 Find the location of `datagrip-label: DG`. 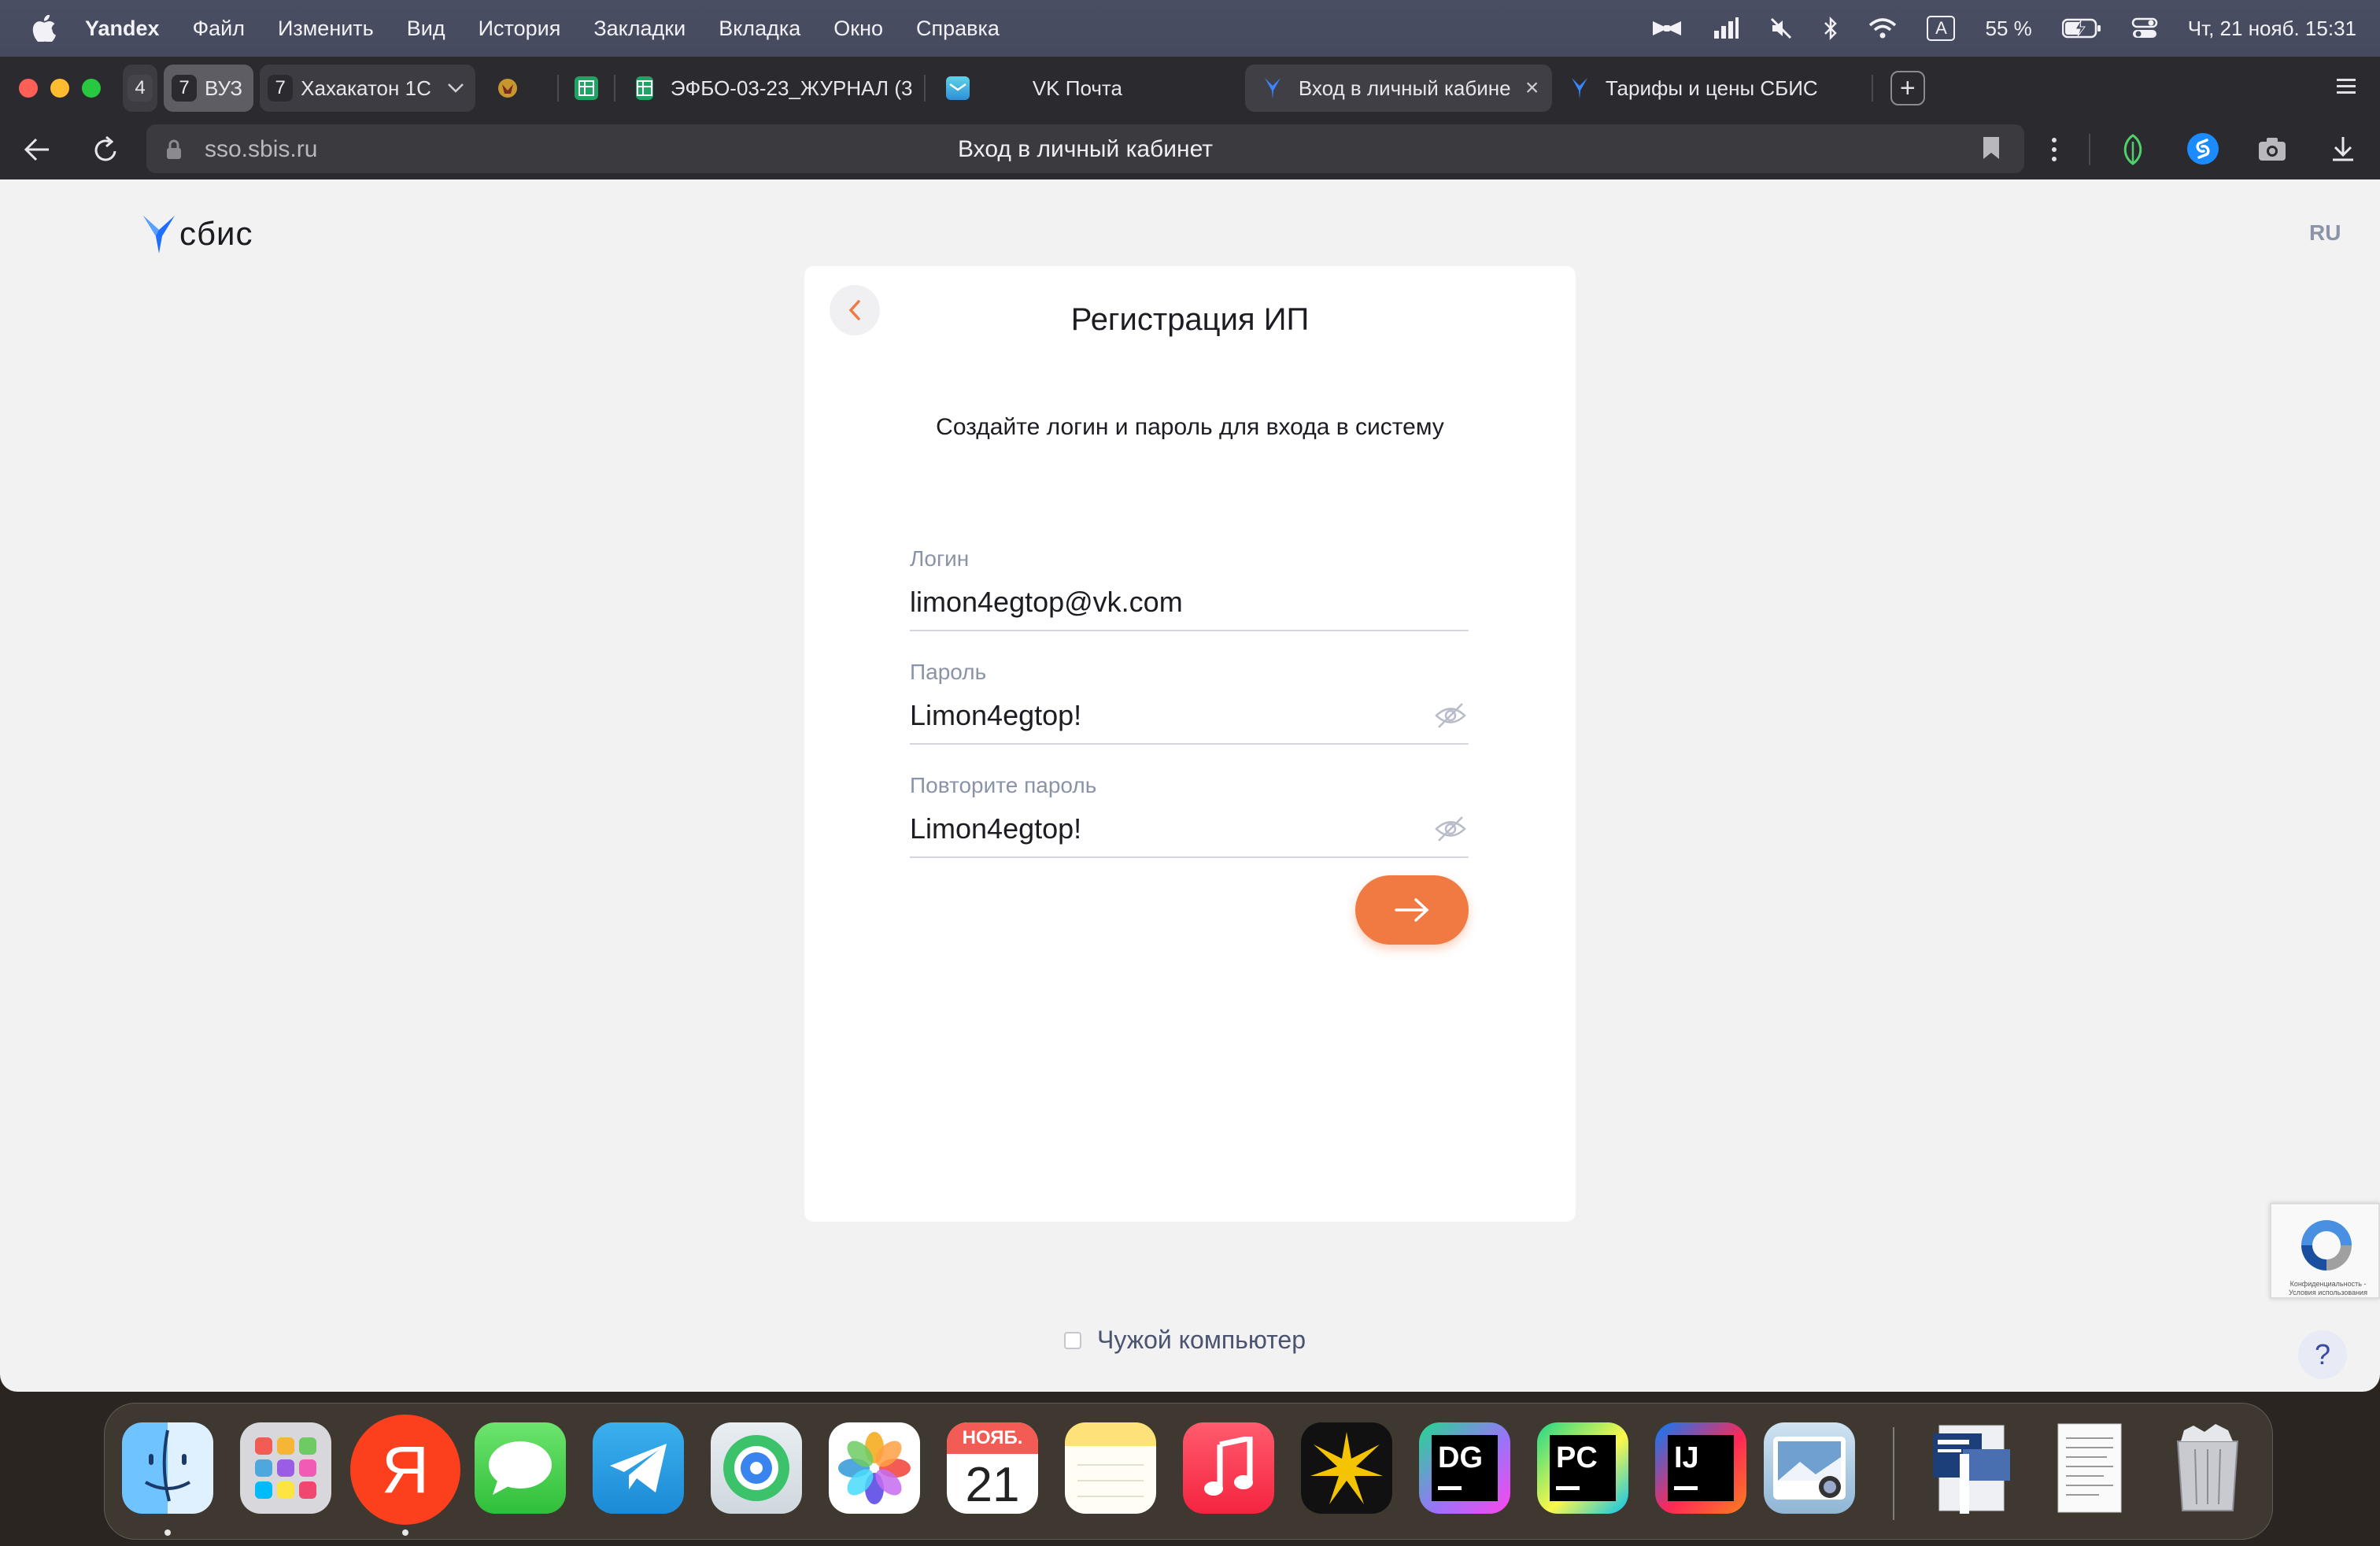

datagrip-label: DG is located at coordinates (1460, 1457).